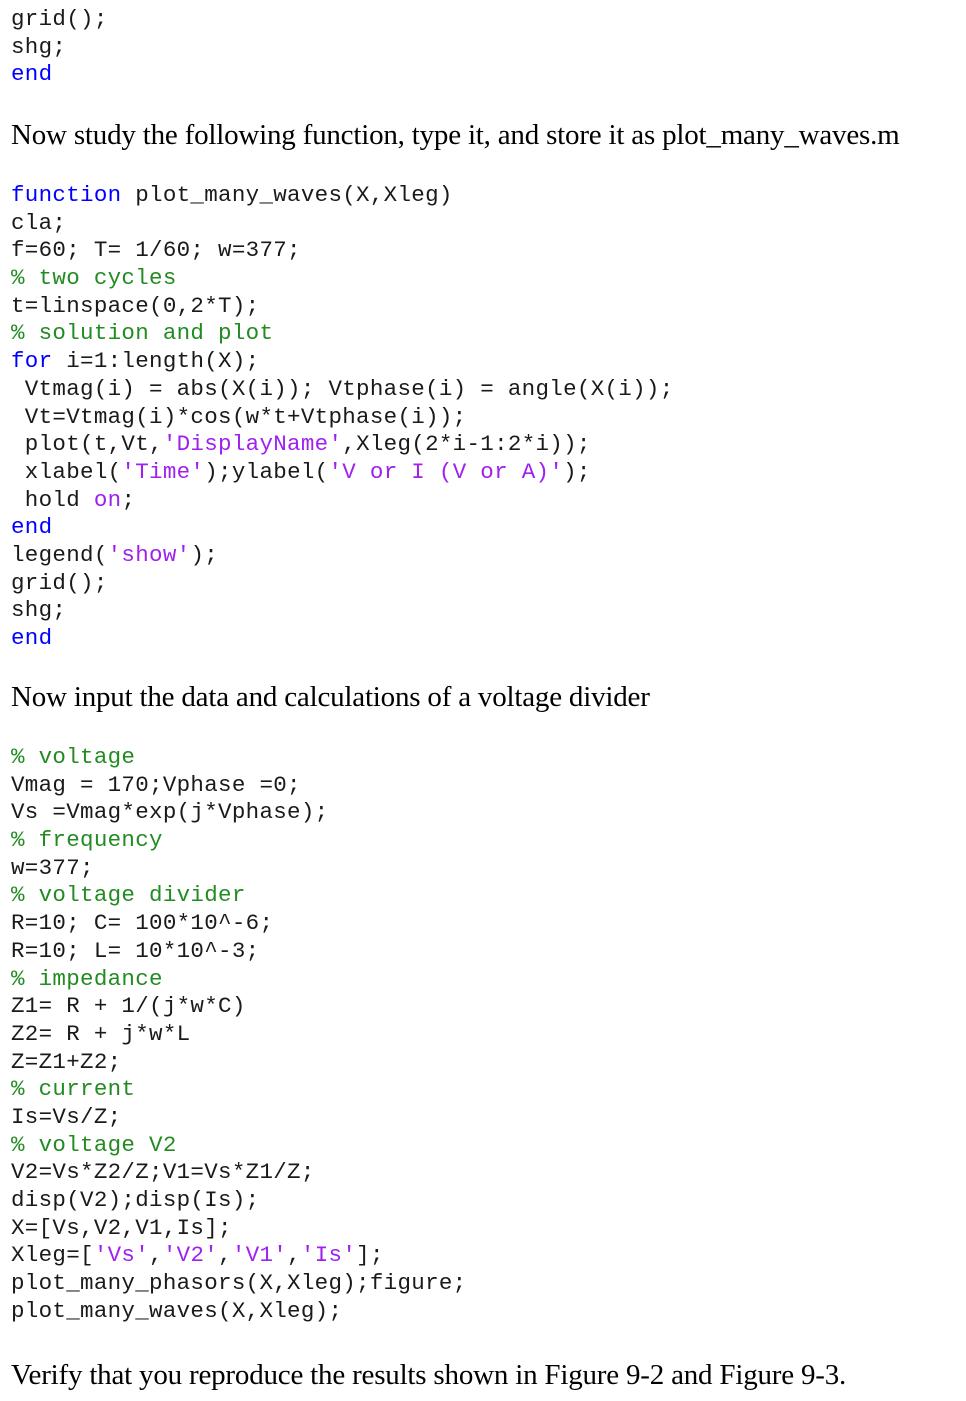 This screenshot has width=966, height=1401. Describe the element at coordinates (466, 444) in the screenshot. I see `code-text: ,Xleg(2*i-1:2*i));` at that location.